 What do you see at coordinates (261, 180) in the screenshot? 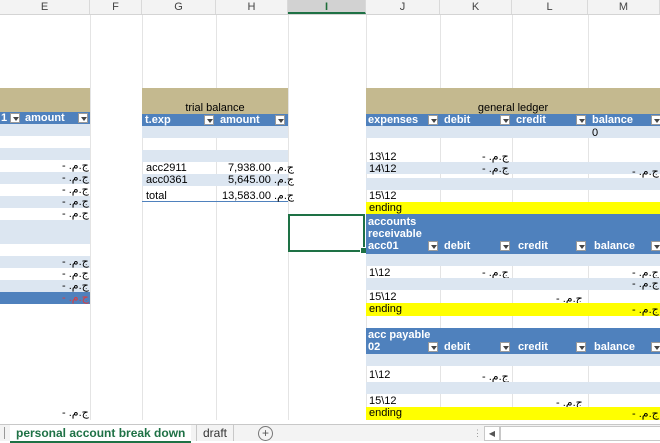
I see `trial-row-2-amount: 5,645.00 ج.م.‏` at bounding box center [261, 180].